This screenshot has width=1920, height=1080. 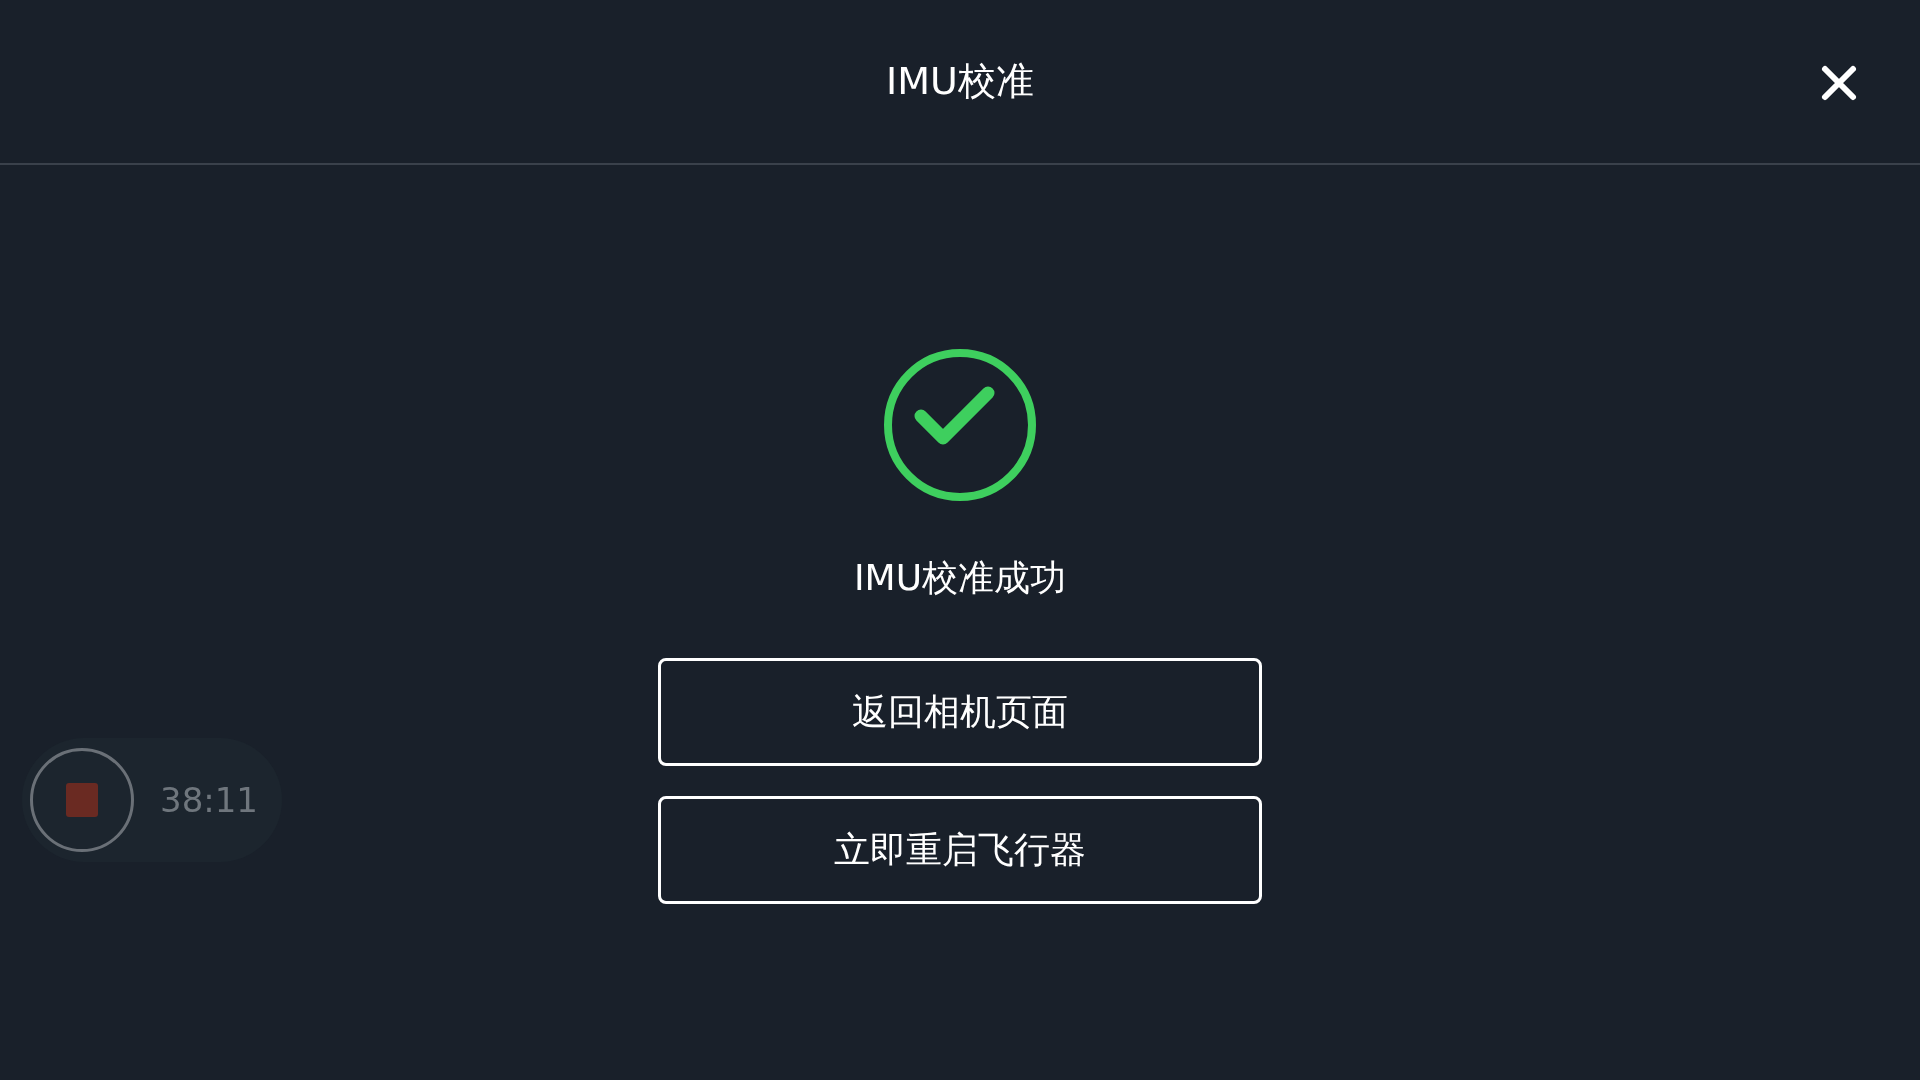 I want to click on window-title: IMU校准, so click(x=960, y=81).